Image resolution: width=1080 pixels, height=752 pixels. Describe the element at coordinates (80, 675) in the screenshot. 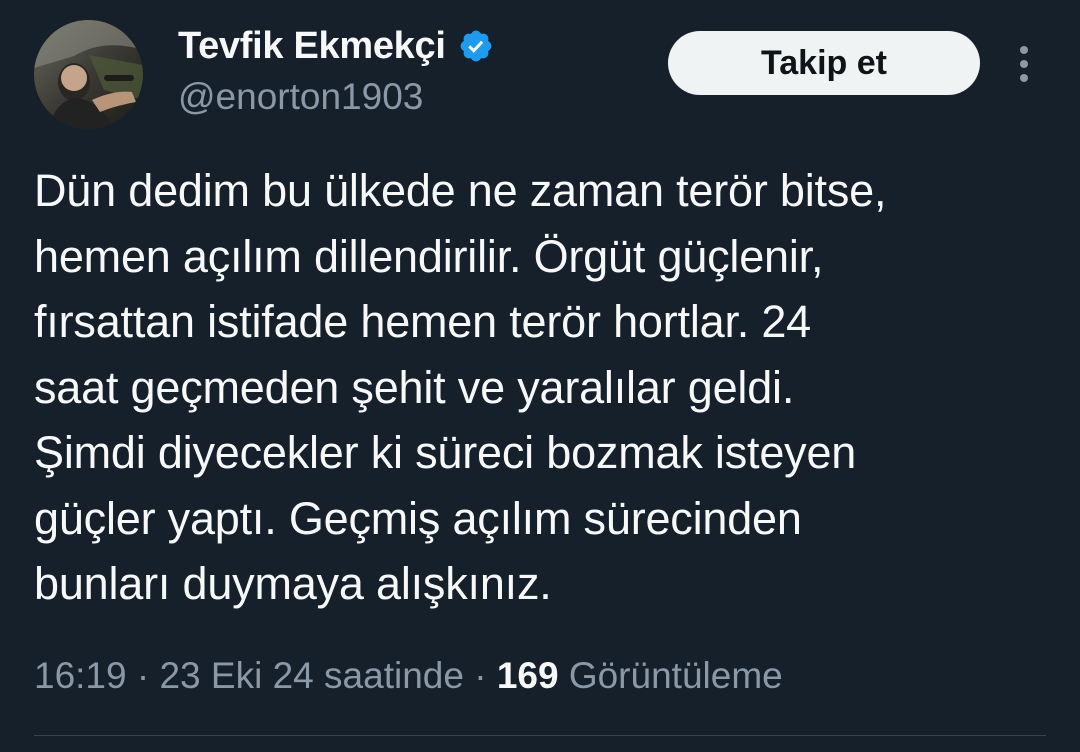

I see `tweet-time: 16:19` at that location.